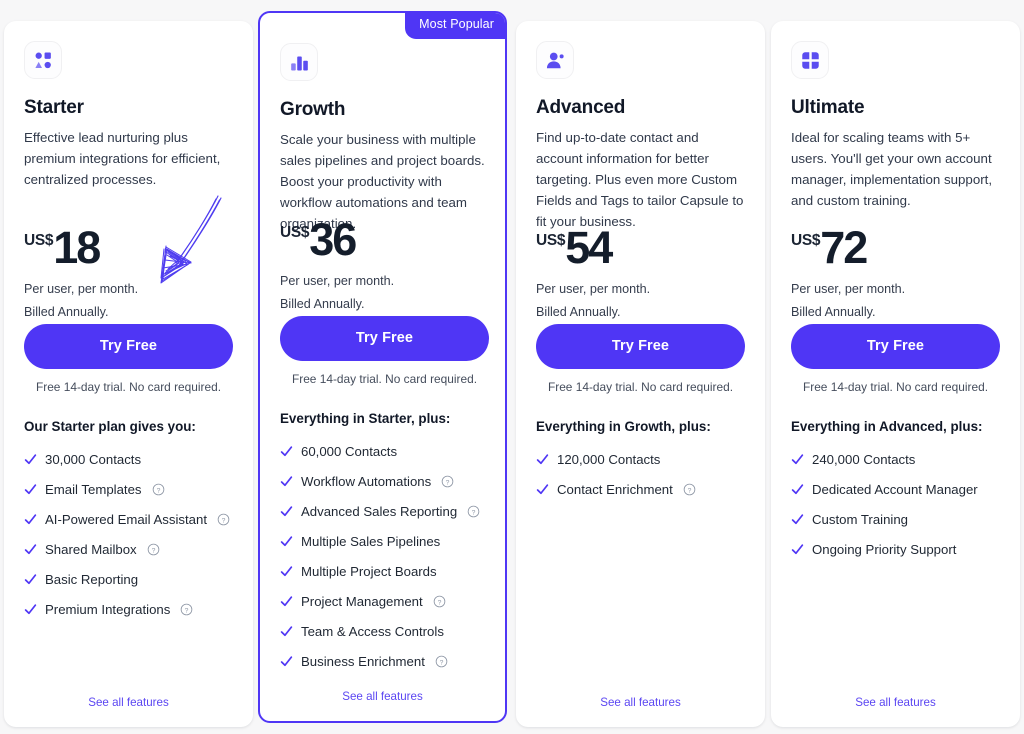 Image resolution: width=1024 pixels, height=734 pixels. I want to click on feature-label: Dedicated Account Manager, so click(895, 489).